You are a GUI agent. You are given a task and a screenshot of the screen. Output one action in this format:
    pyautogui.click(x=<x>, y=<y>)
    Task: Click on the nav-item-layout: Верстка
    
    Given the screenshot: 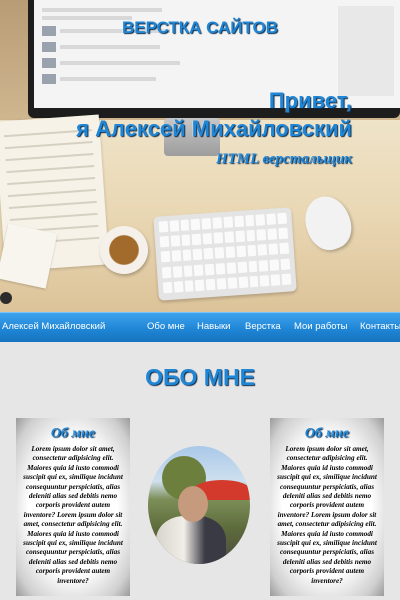 What is the action you would take?
    pyautogui.click(x=263, y=327)
    